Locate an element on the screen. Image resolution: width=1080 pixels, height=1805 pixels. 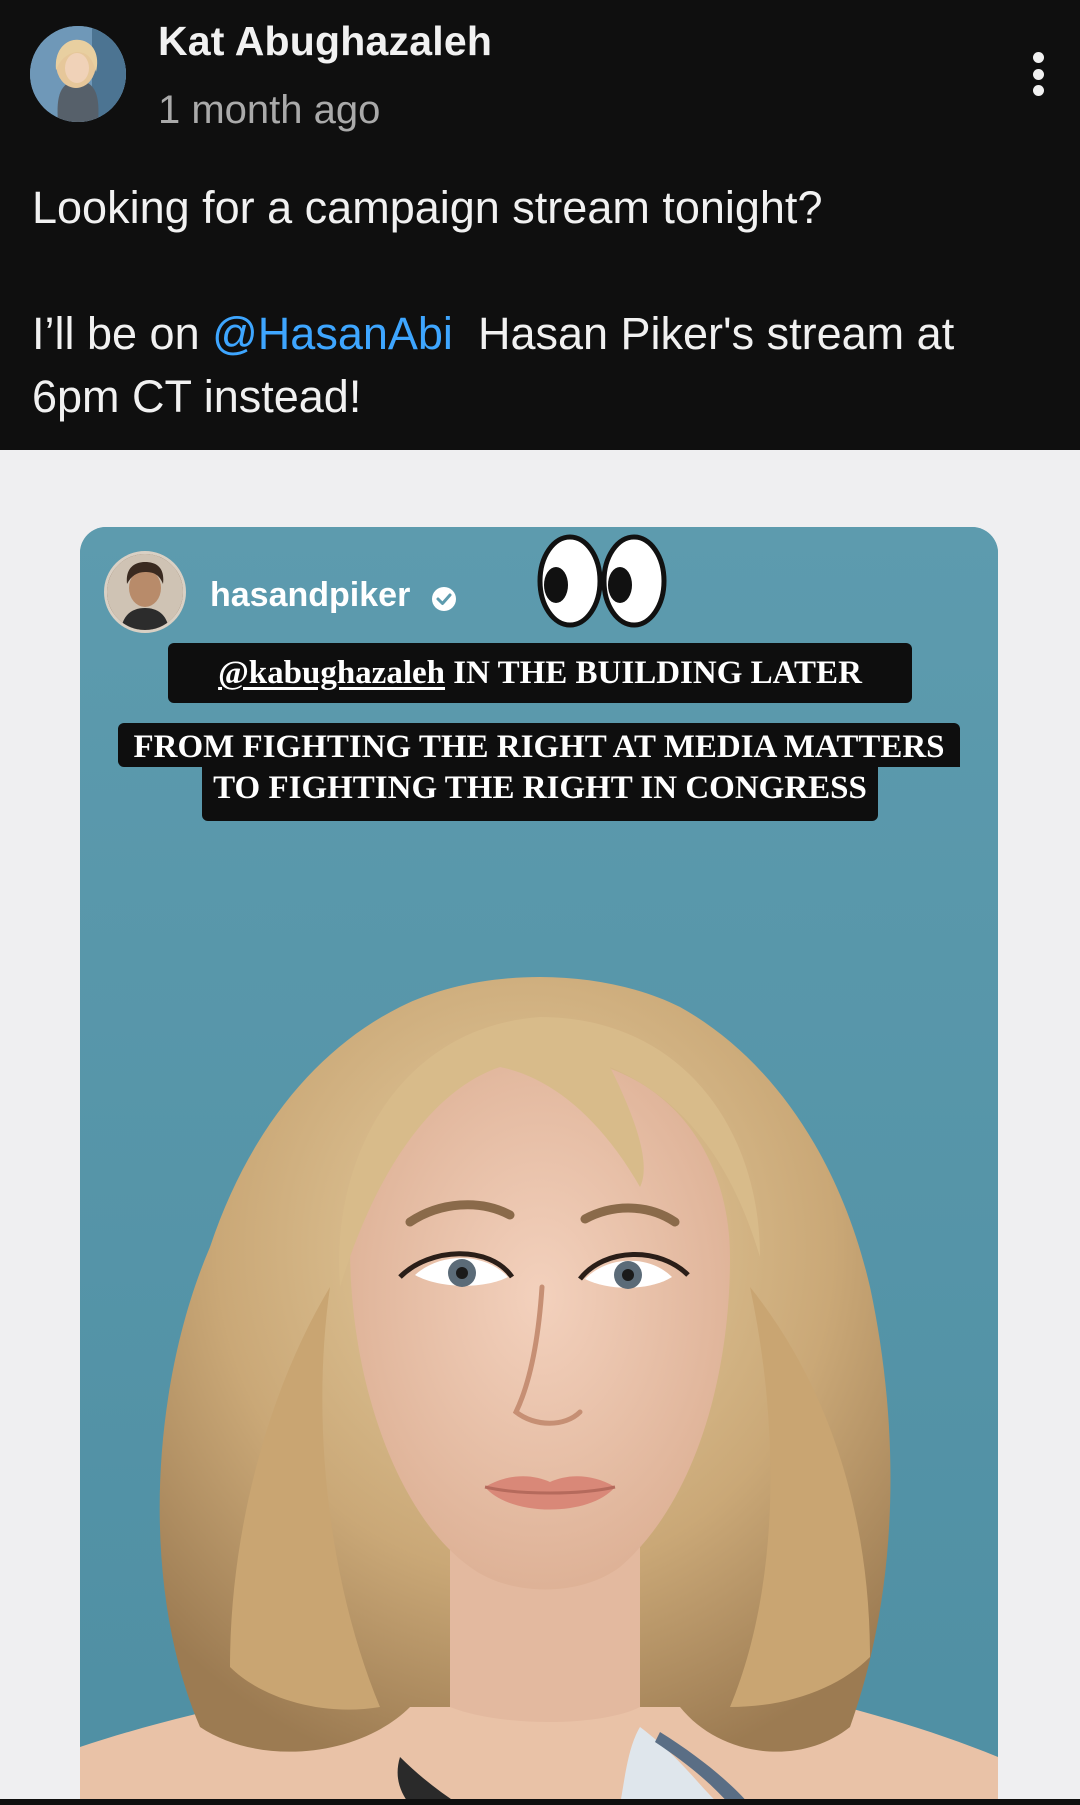
post-text-line: Looking for a campaign stream tonight? is located at coordinates (427, 207).